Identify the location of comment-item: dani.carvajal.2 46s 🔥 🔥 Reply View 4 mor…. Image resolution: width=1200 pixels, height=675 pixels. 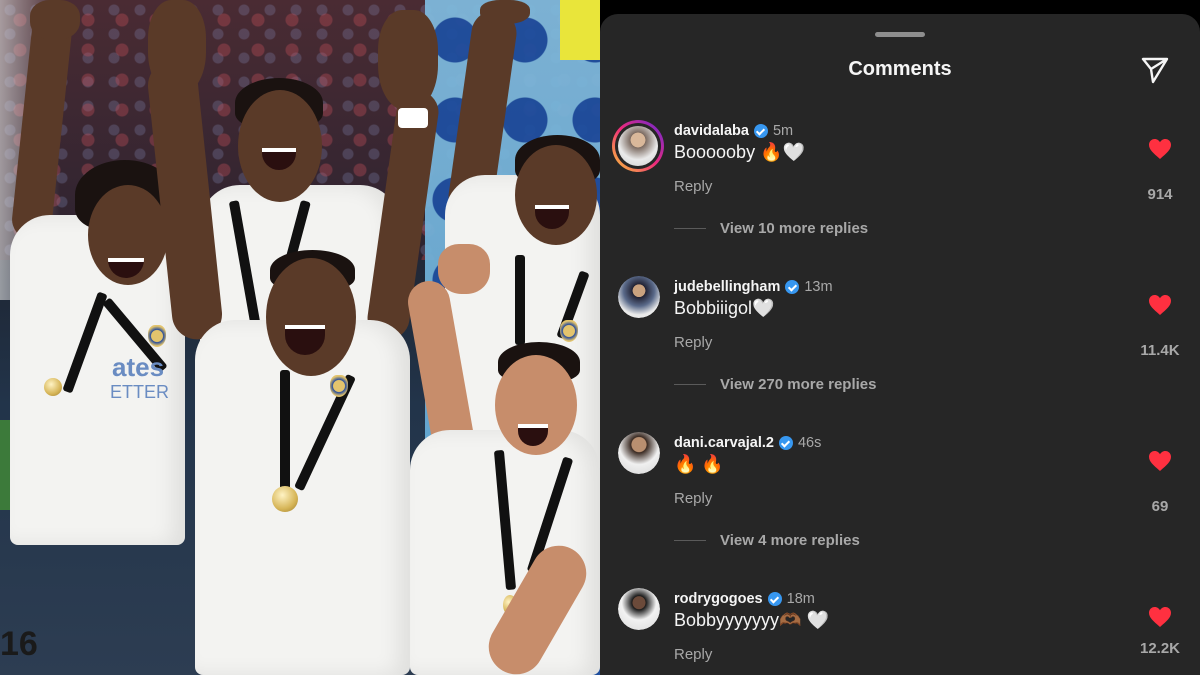
(900, 502).